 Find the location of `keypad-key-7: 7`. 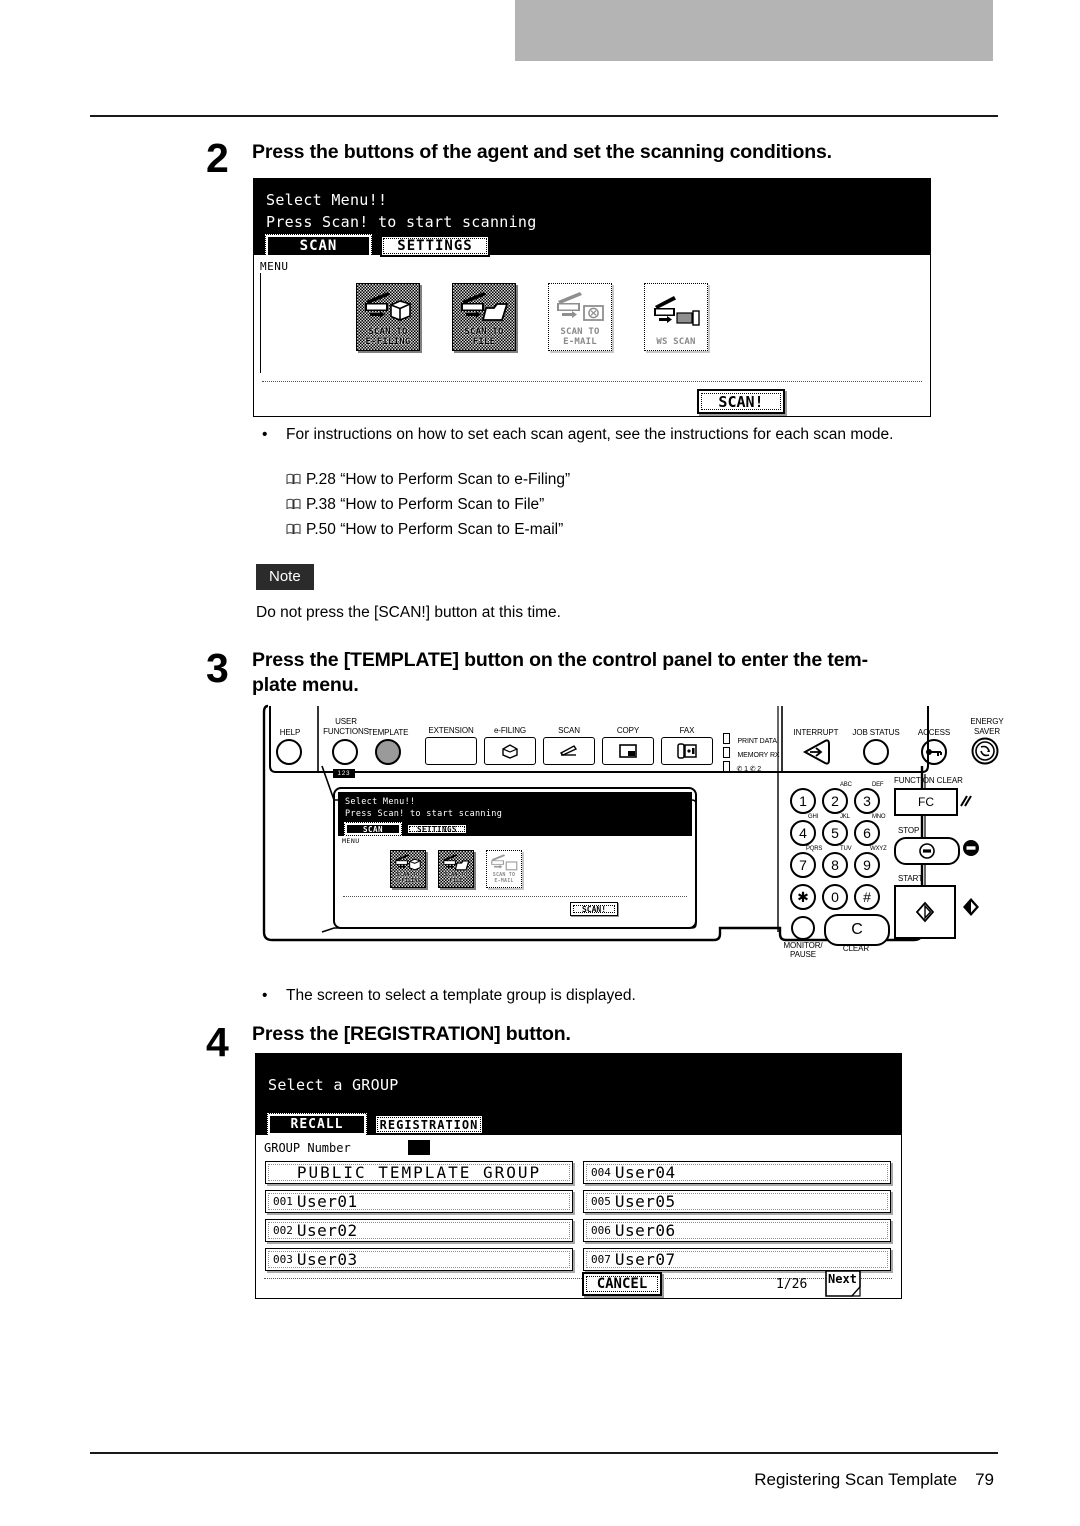

keypad-key-7: 7 is located at coordinates (803, 865).